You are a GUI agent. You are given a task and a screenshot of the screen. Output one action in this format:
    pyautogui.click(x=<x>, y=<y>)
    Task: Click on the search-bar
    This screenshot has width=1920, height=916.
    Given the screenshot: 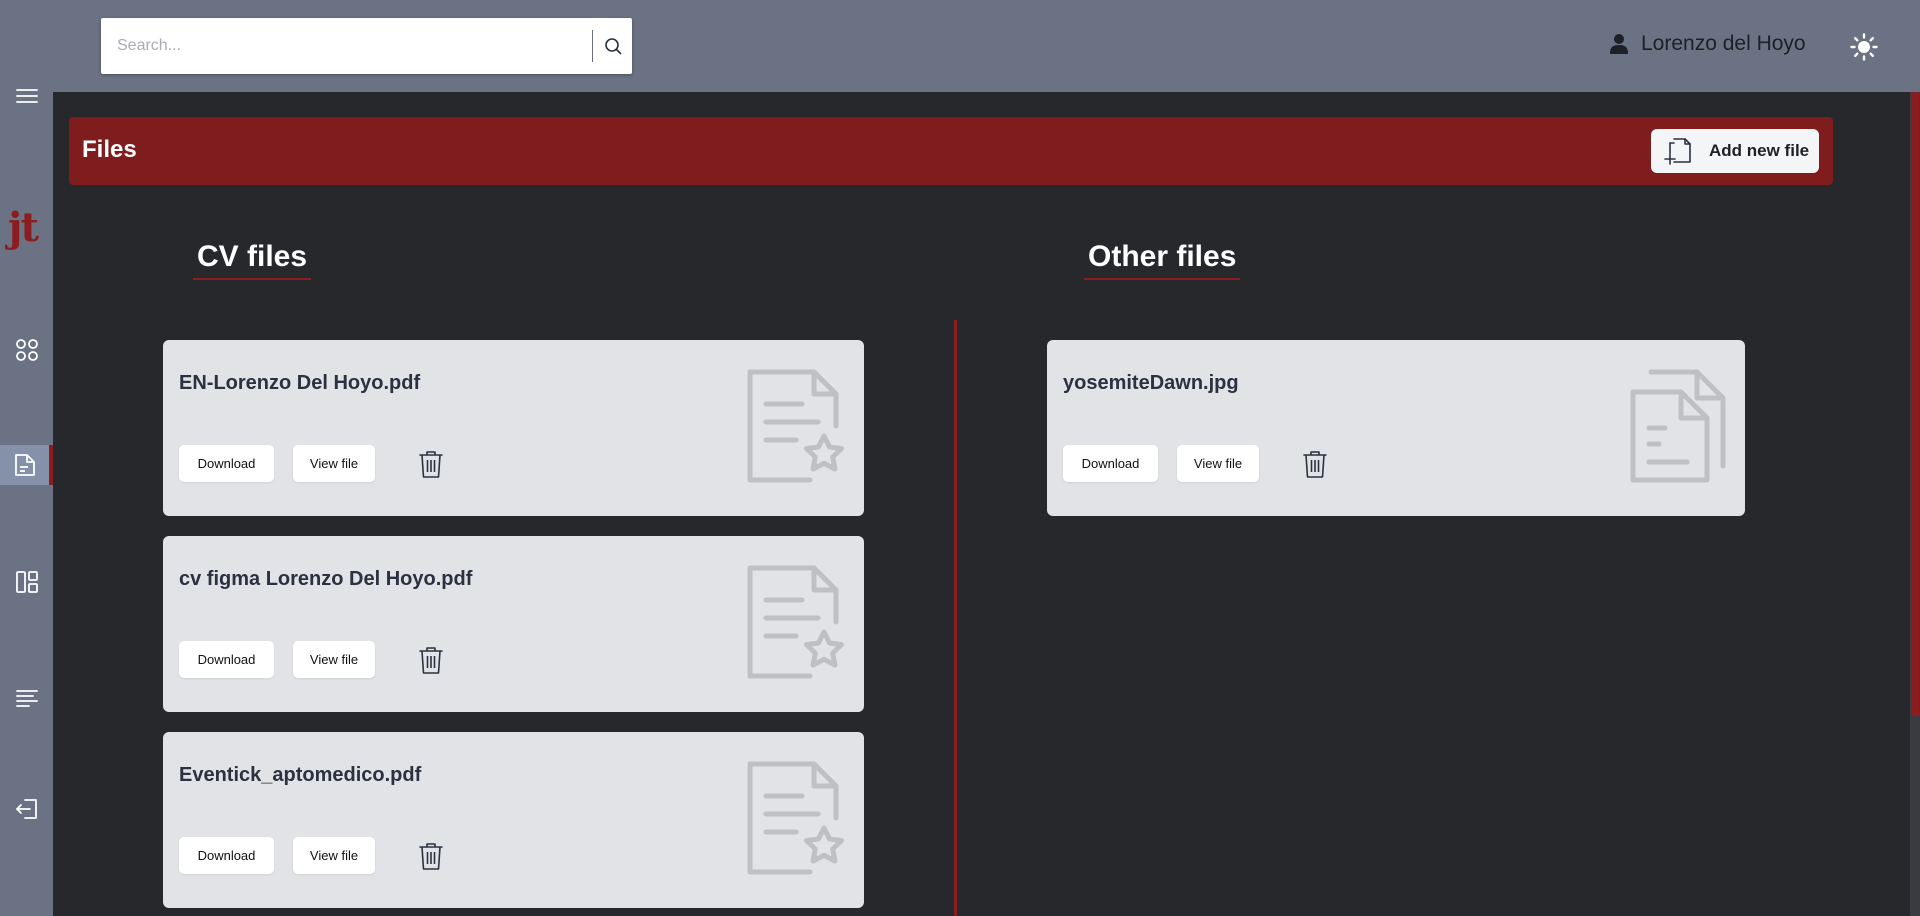 What is the action you would take?
    pyautogui.click(x=366, y=46)
    